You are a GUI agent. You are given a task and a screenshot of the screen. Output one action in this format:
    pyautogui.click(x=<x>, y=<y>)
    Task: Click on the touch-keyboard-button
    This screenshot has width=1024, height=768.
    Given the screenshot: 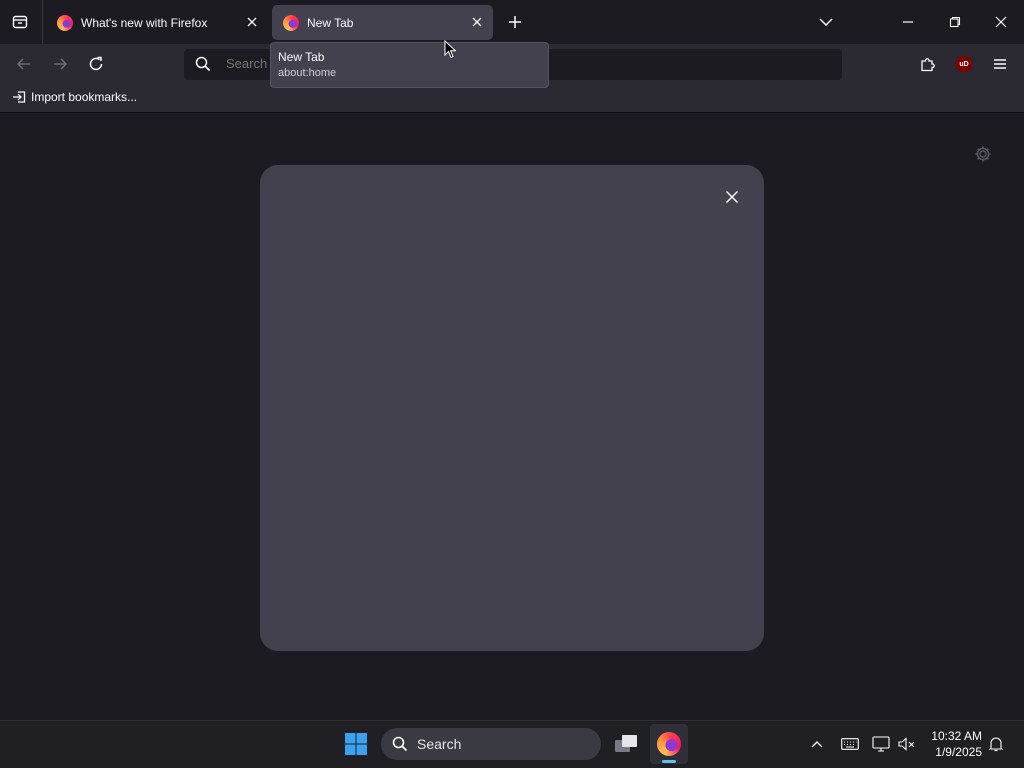 What is the action you would take?
    pyautogui.click(x=850, y=744)
    